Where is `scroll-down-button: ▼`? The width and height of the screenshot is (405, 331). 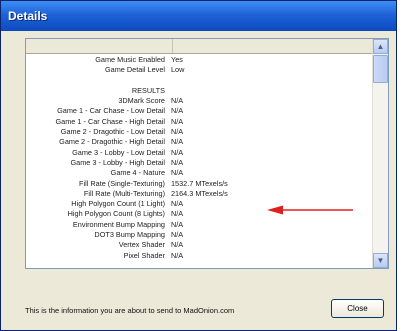 scroll-down-button: ▼ is located at coordinates (380, 260).